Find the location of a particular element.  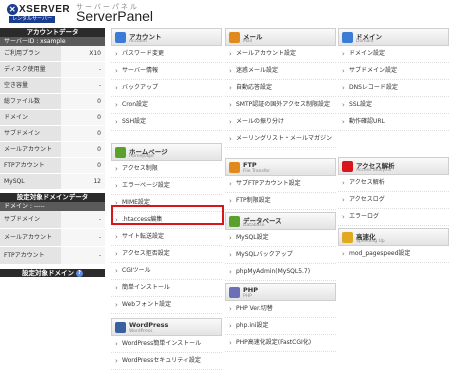

menu-link: メールの振り分け is located at coordinates (280, 122).